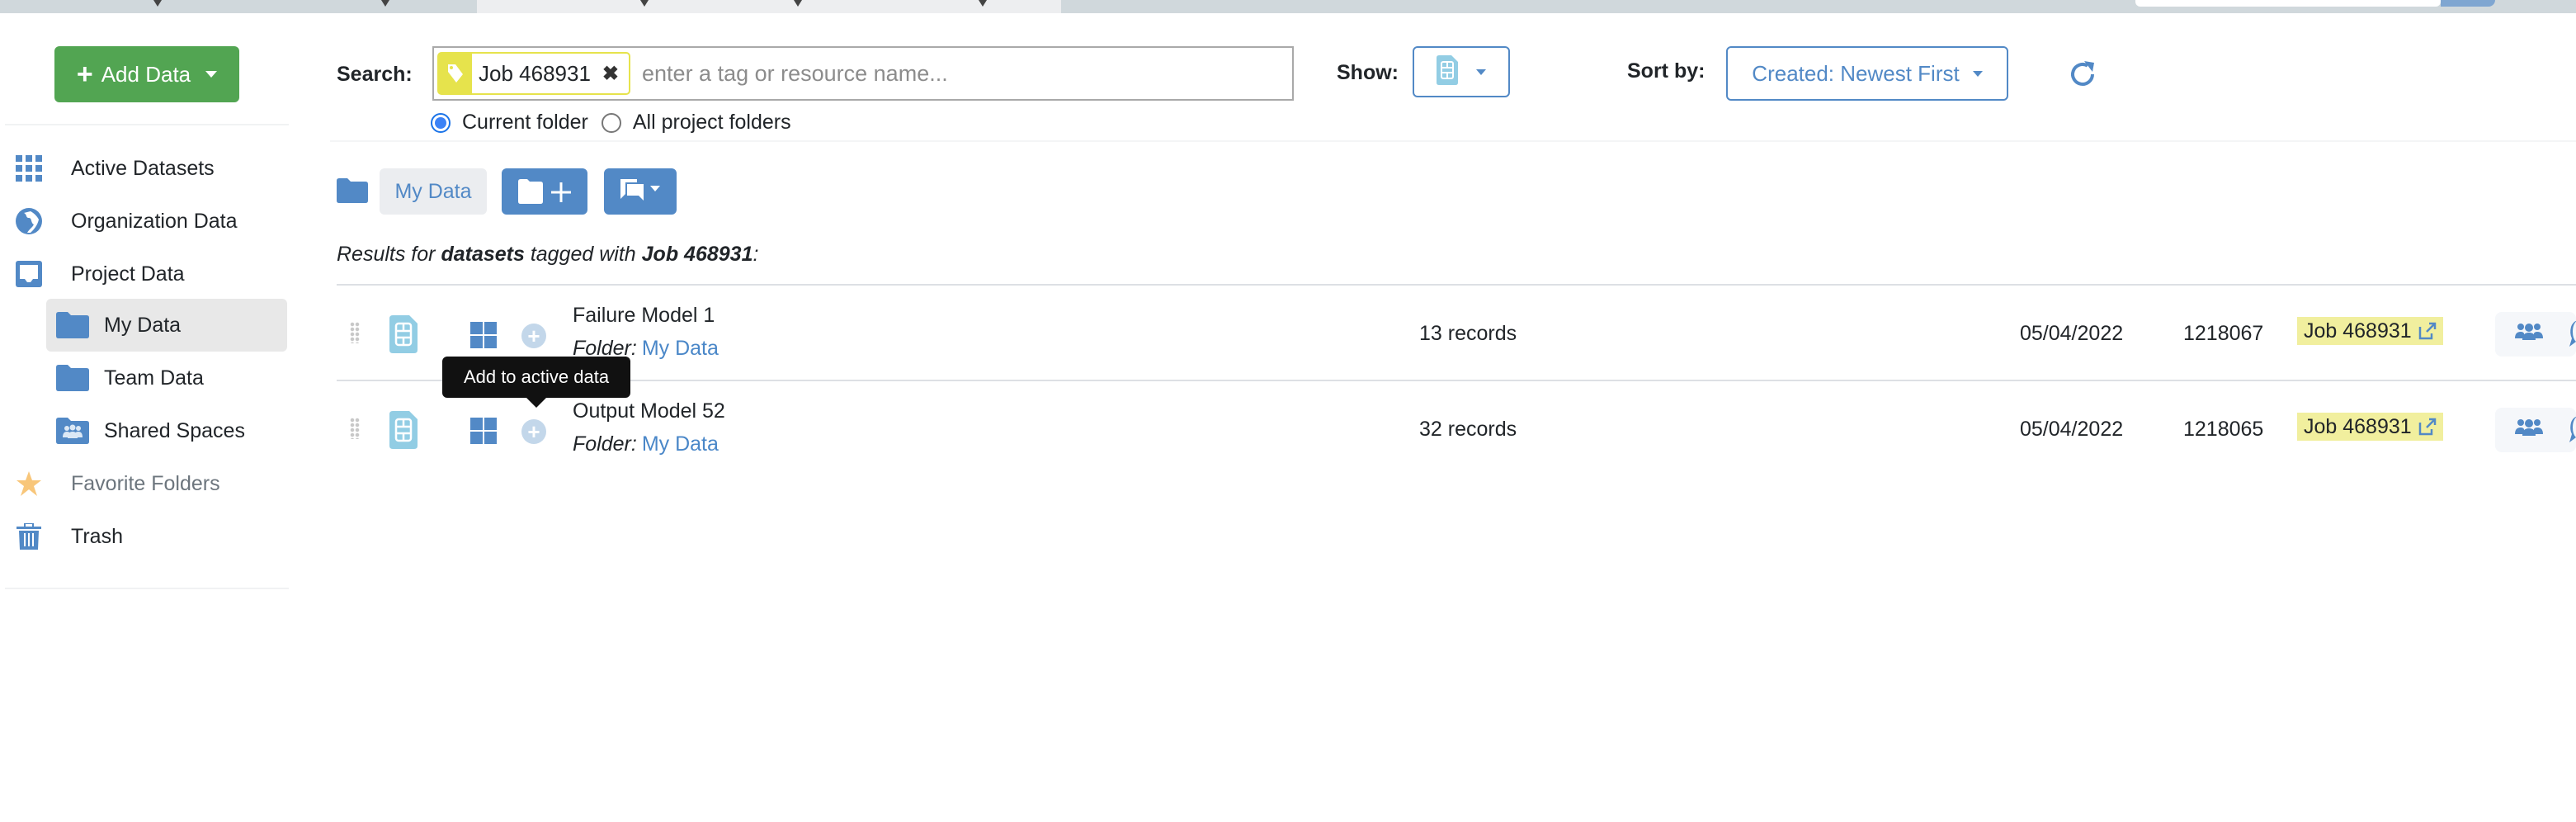  What do you see at coordinates (29, 168) in the screenshot?
I see `grid-icon` at bounding box center [29, 168].